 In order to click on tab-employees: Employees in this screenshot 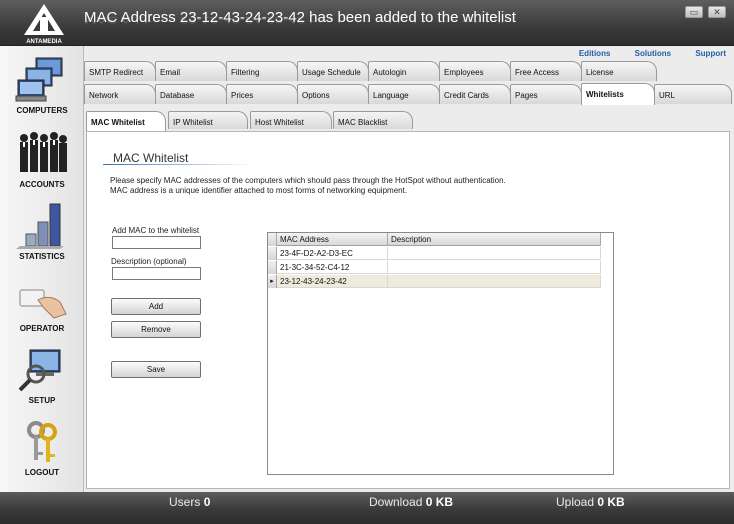, I will do `click(475, 71)`.